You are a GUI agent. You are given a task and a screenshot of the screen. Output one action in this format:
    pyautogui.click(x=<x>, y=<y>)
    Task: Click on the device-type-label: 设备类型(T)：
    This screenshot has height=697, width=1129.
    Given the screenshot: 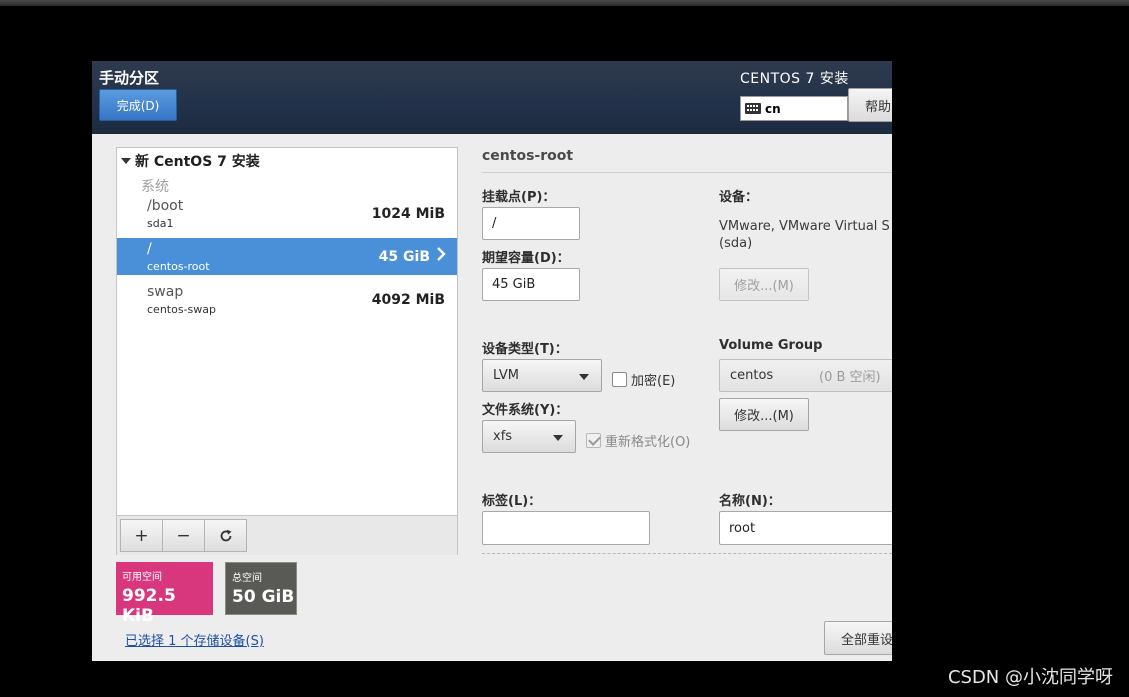 What is the action you would take?
    pyautogui.click(x=525, y=349)
    